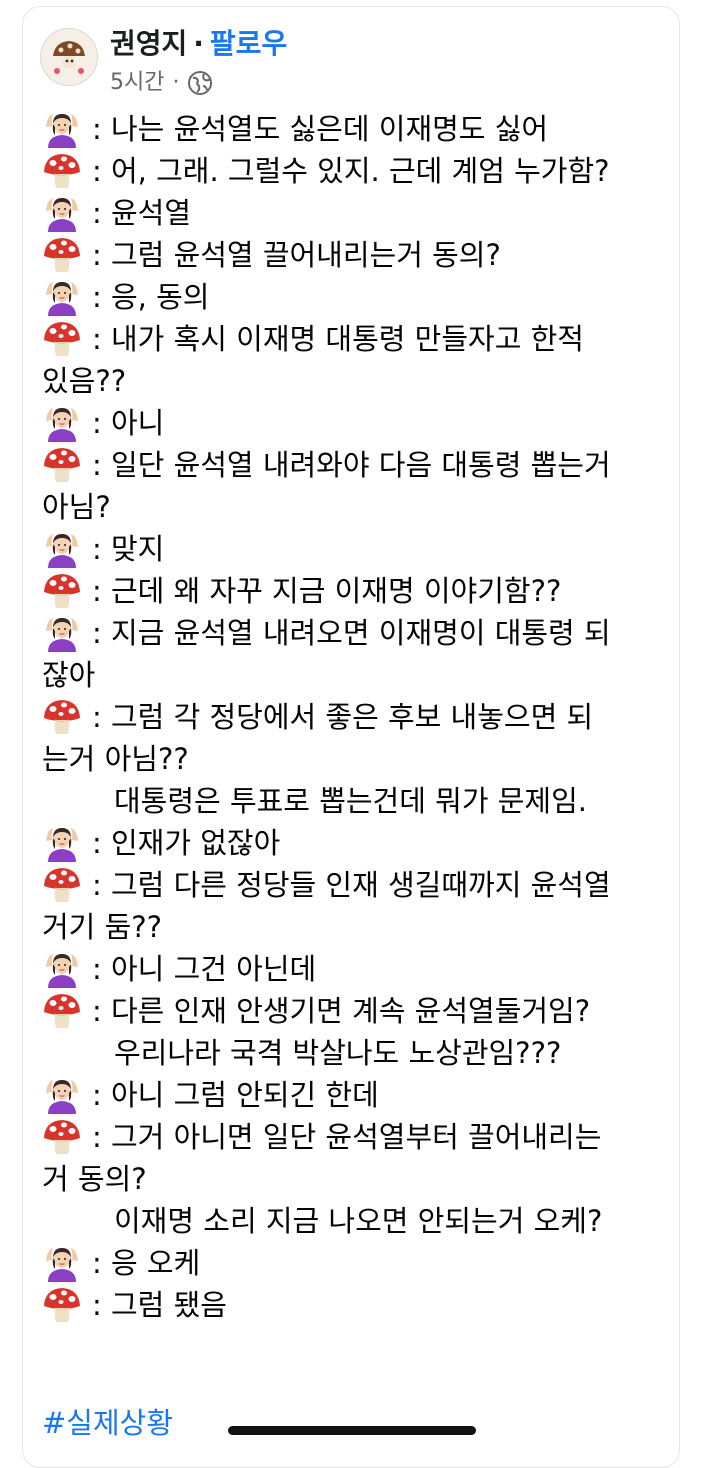 Image resolution: width=702 pixels, height=1468 pixels. What do you see at coordinates (94, 1179) in the screenshot?
I see `message-text: 거 동의?` at bounding box center [94, 1179].